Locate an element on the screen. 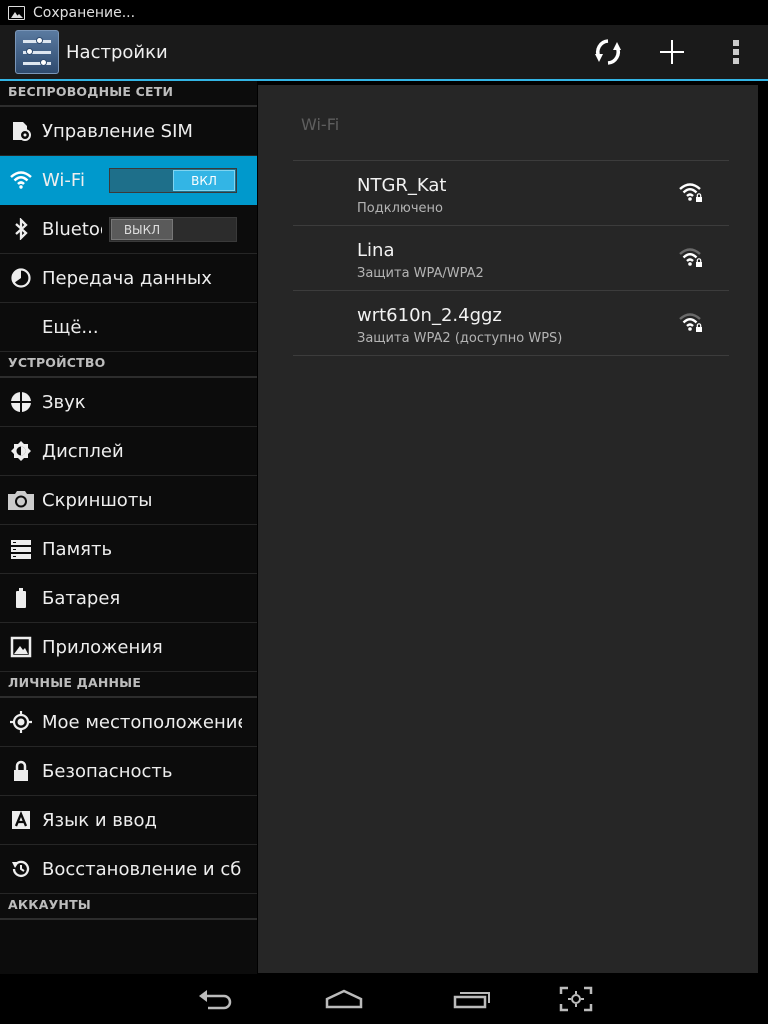 The width and height of the screenshot is (768, 1024). sidebar-item-label: Память is located at coordinates (77, 549).